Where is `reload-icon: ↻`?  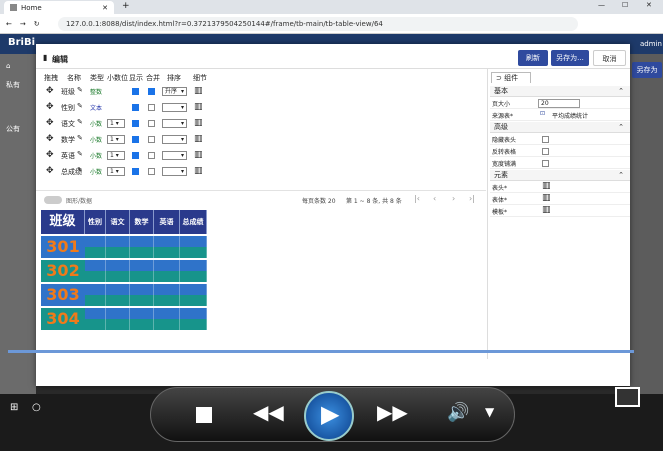 reload-icon: ↻ is located at coordinates (37, 24).